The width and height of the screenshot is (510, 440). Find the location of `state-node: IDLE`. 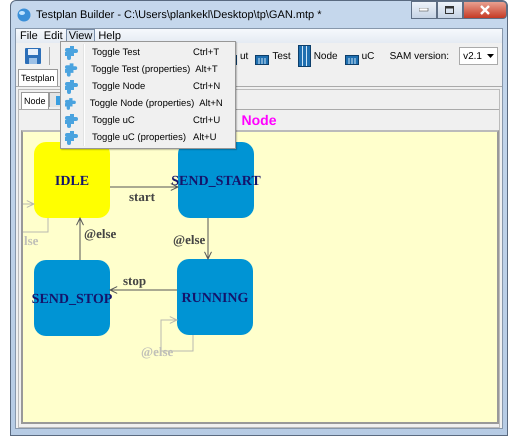

state-node: IDLE is located at coordinates (72, 180).